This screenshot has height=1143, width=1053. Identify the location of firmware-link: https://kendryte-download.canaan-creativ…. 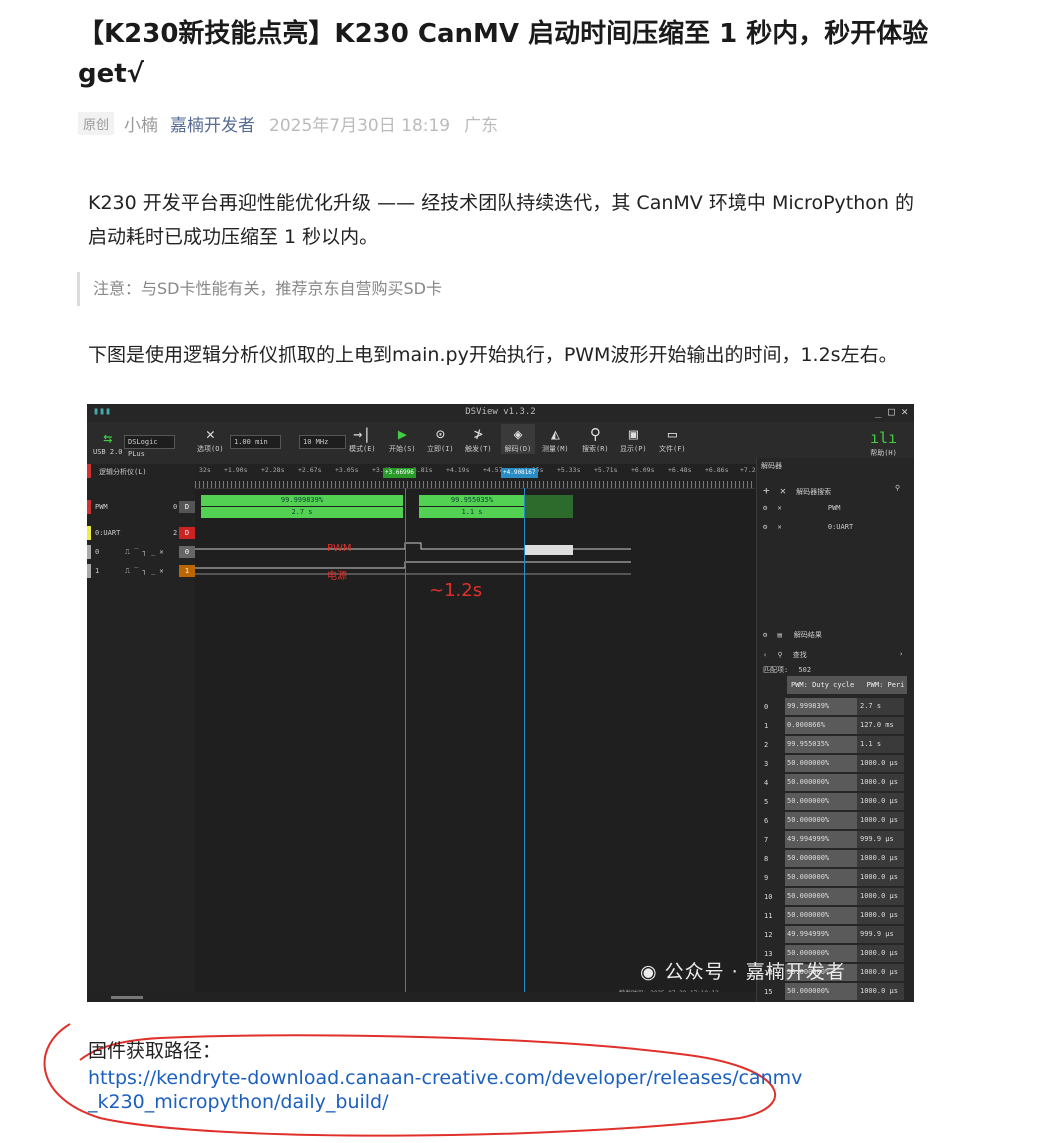
(448, 1090).